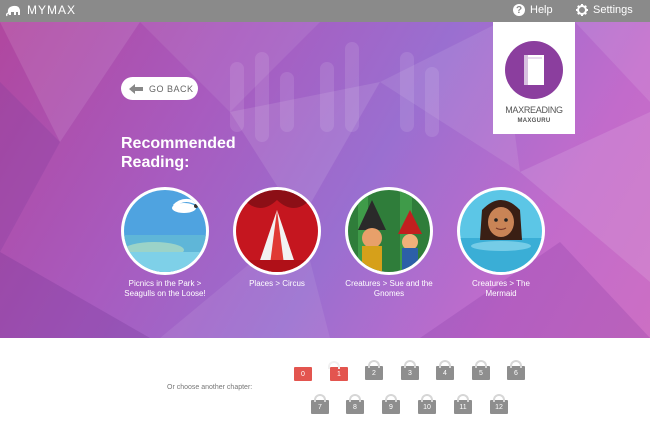 The image size is (650, 421). I want to click on help-label: Help, so click(541, 10).